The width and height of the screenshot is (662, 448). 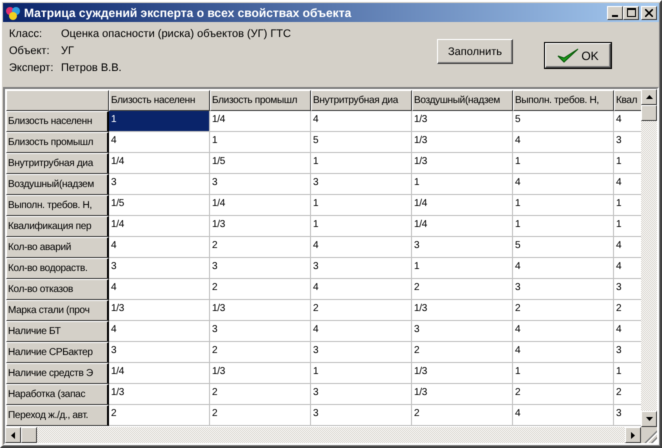 I want to click on column-header: Воздушный(надзем, so click(x=462, y=100).